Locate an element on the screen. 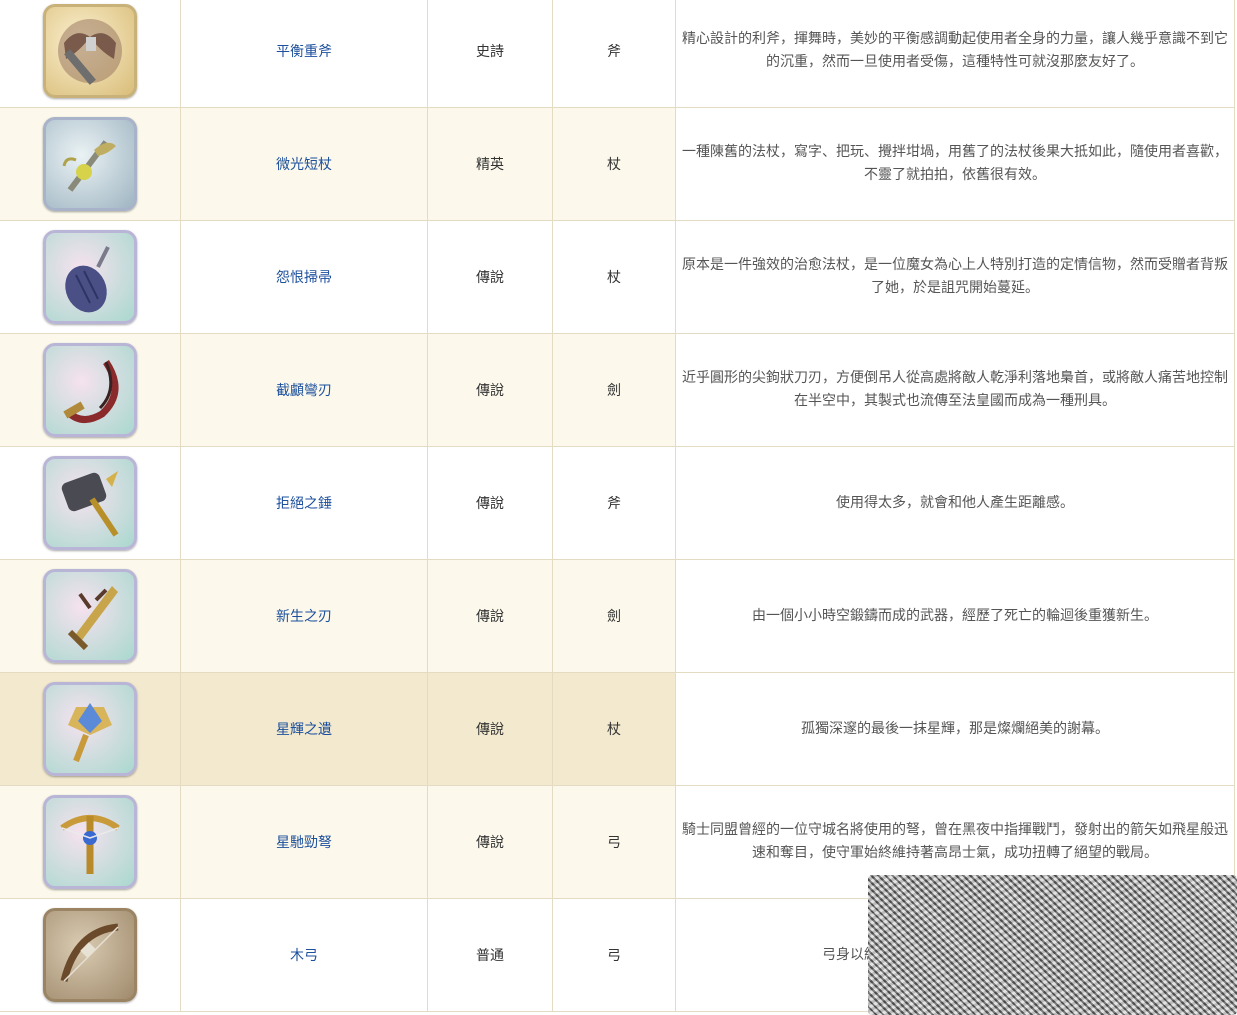 This screenshot has height=1015, width=1237. weapon-name-link: 截顱彎刃 is located at coordinates (304, 391).